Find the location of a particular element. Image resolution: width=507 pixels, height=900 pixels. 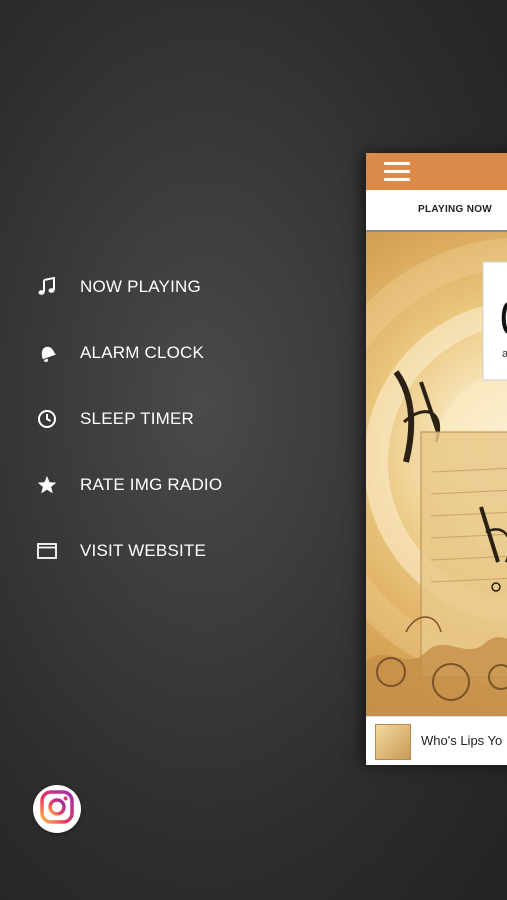

app-header is located at coordinates (436, 171).